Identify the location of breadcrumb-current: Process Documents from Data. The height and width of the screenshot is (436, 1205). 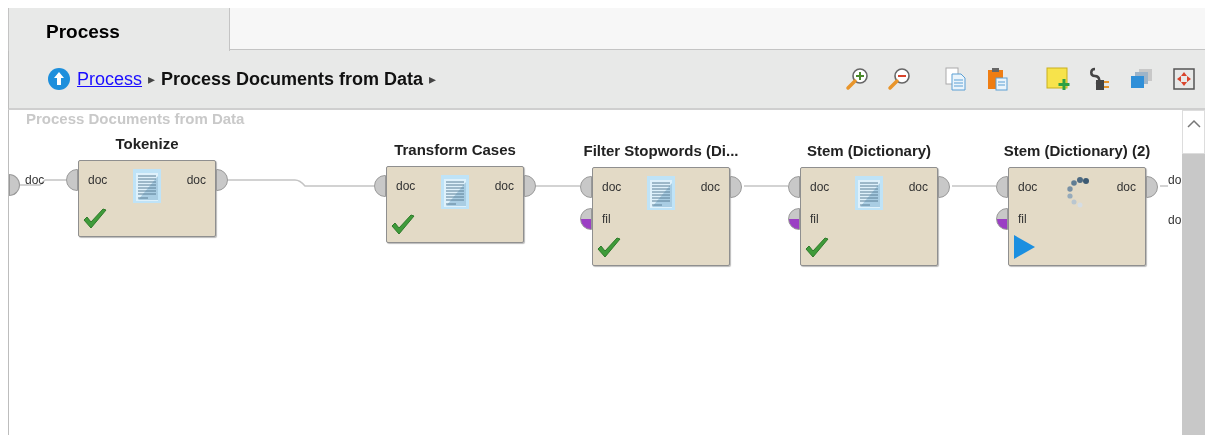
(292, 79).